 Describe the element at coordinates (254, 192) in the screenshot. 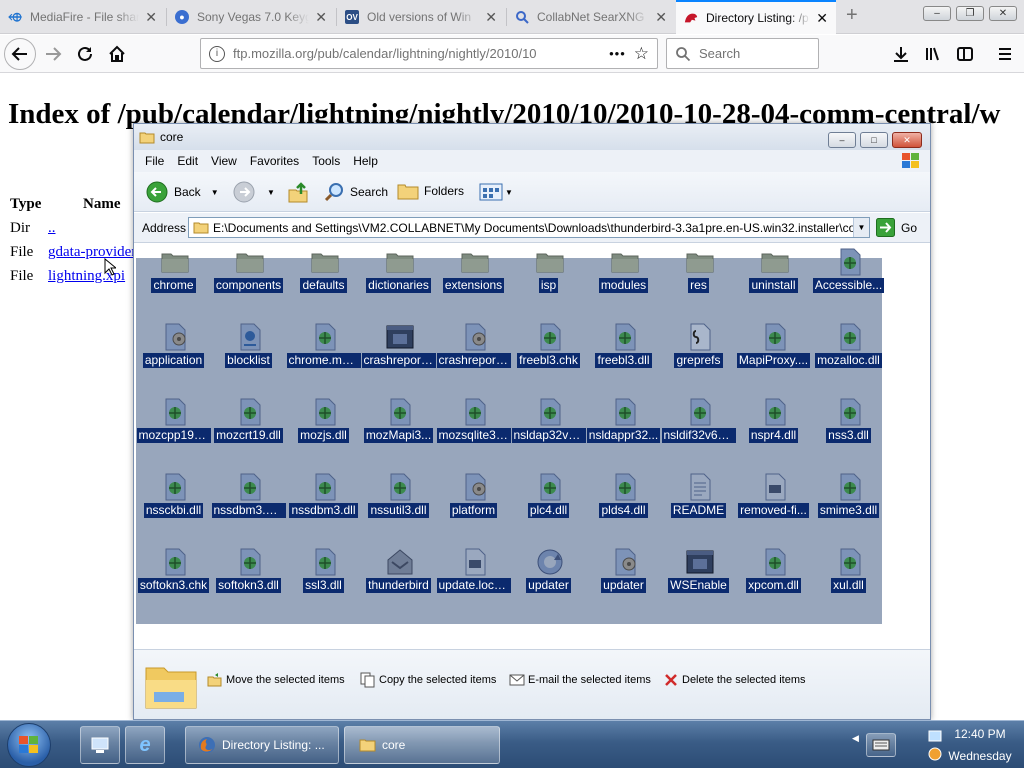

I see `forward-nav-button: ▼` at that location.